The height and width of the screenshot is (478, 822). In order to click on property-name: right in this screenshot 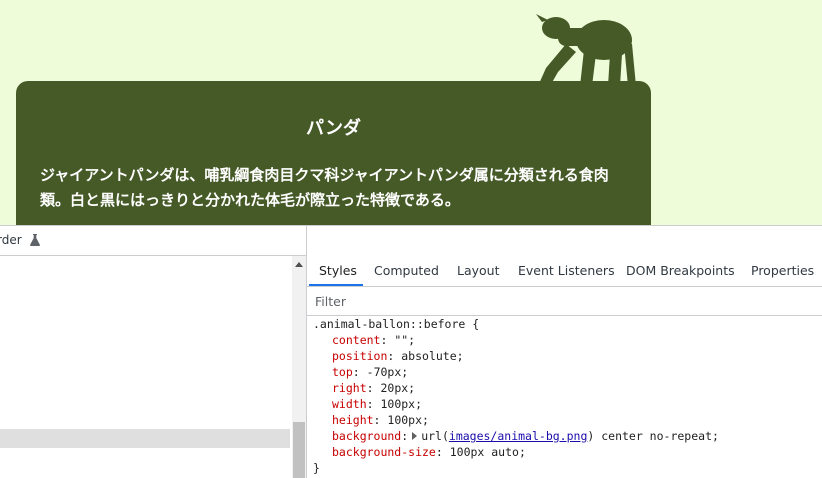, I will do `click(349, 388)`.